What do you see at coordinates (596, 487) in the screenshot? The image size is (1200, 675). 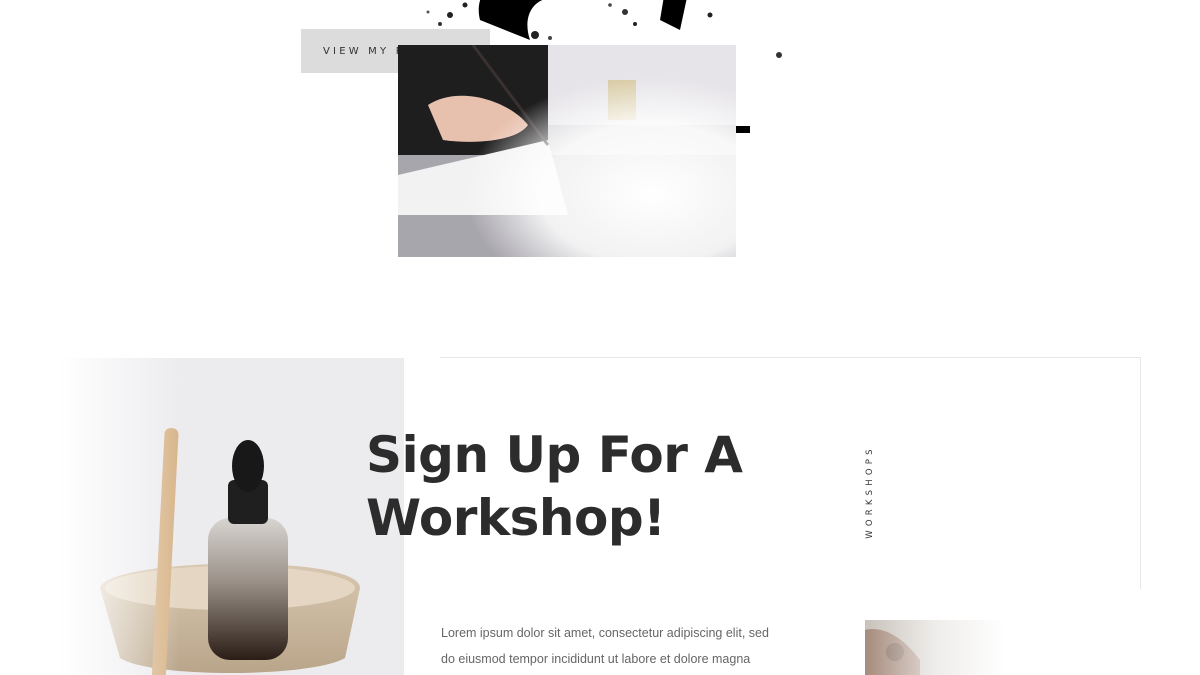 I see `workshop-headline: Sign Up For A Workshop!` at bounding box center [596, 487].